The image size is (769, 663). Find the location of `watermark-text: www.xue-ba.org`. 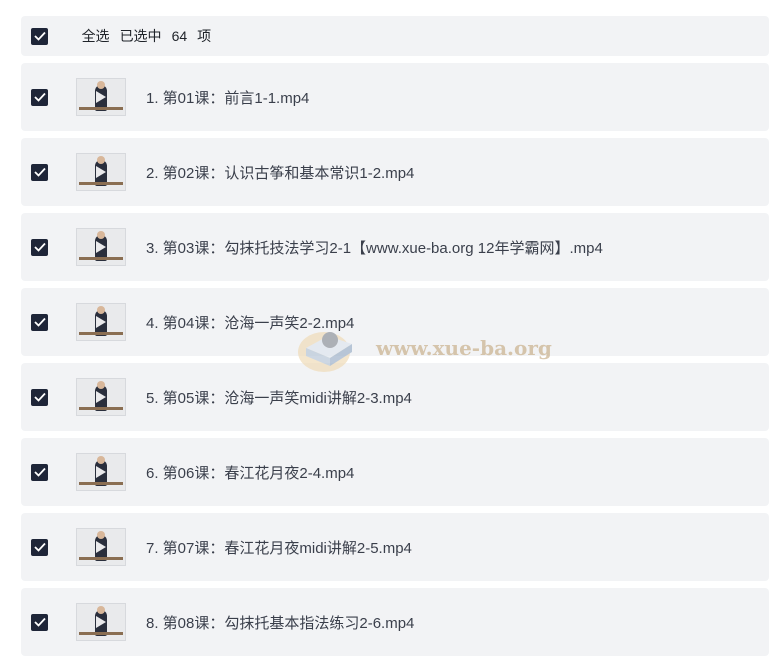

watermark-text: www.xue-ba.org is located at coordinates (464, 348).